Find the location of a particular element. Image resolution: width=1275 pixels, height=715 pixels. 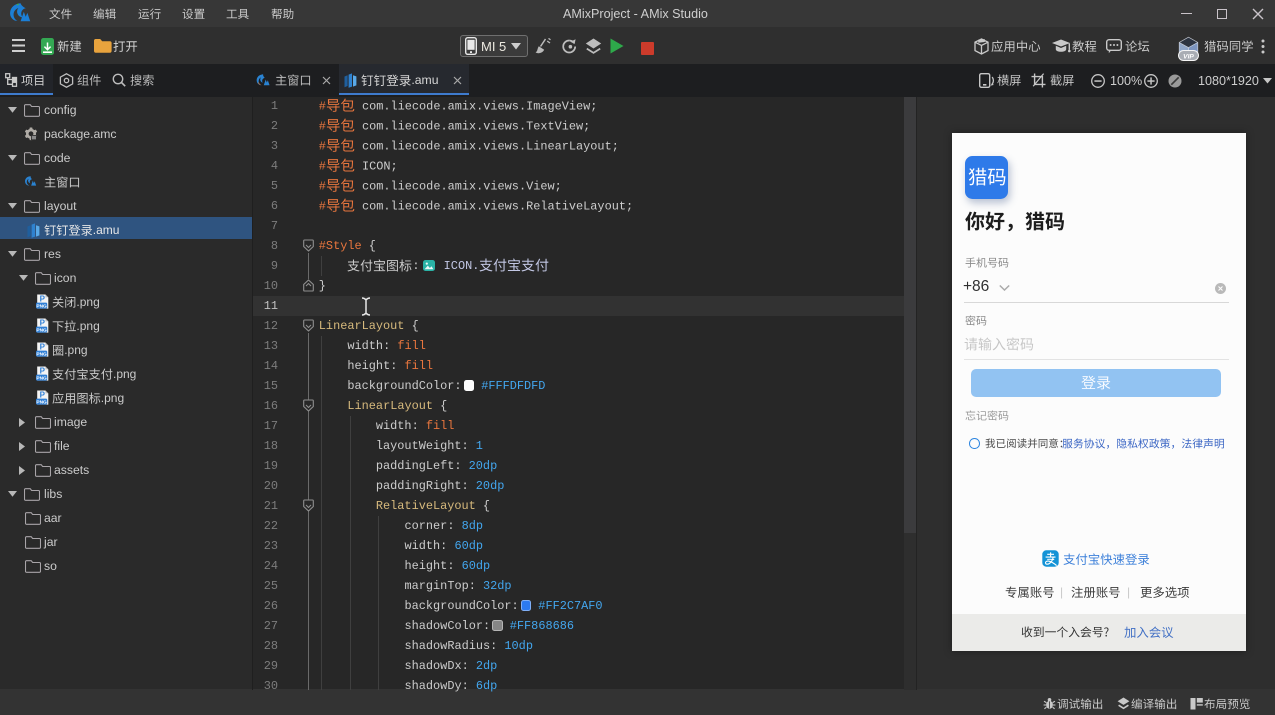

svg-text: VIP is located at coordinates (1188, 56).